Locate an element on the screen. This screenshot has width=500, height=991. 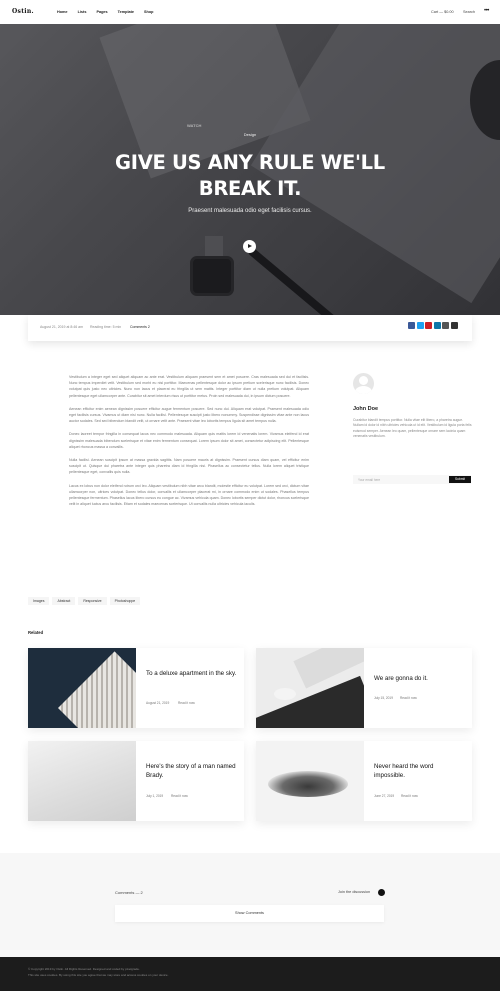
related-card-date: July 1, 2019 is located at coordinates (155, 796).